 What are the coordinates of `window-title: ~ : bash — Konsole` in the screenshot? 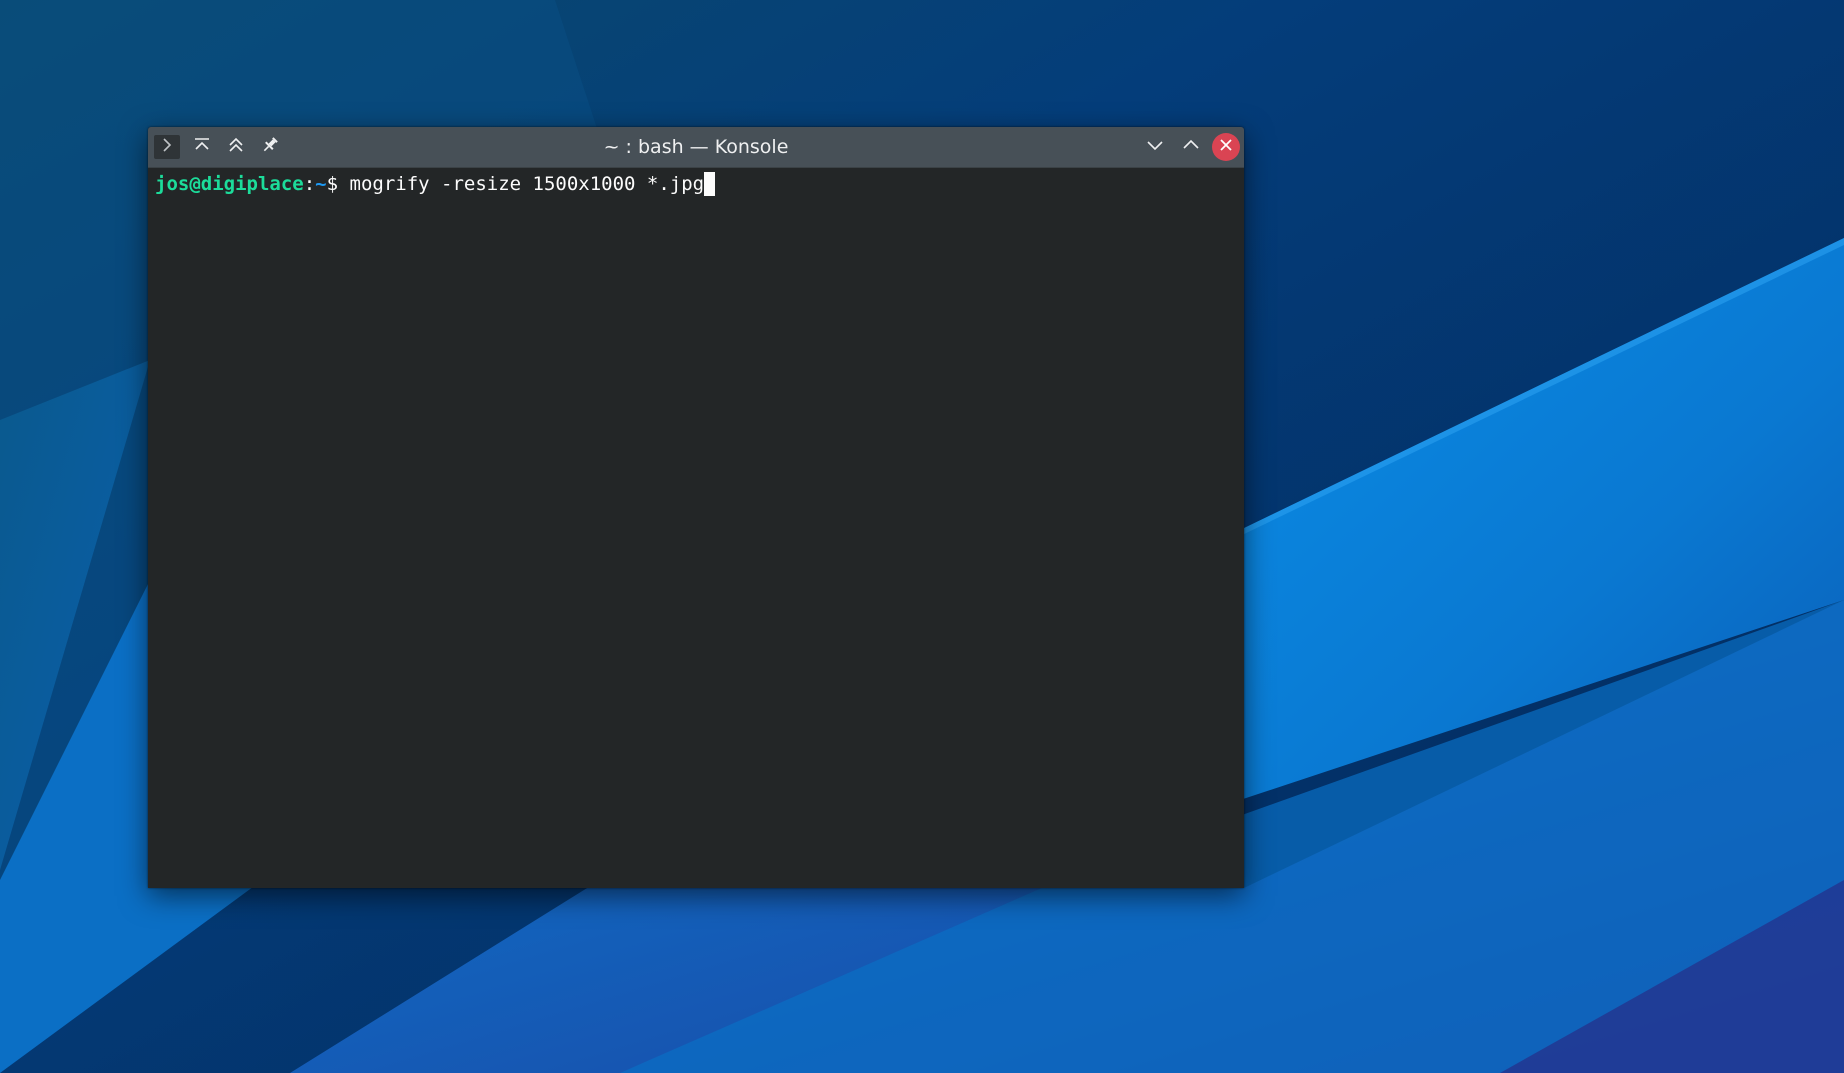 It's located at (696, 147).